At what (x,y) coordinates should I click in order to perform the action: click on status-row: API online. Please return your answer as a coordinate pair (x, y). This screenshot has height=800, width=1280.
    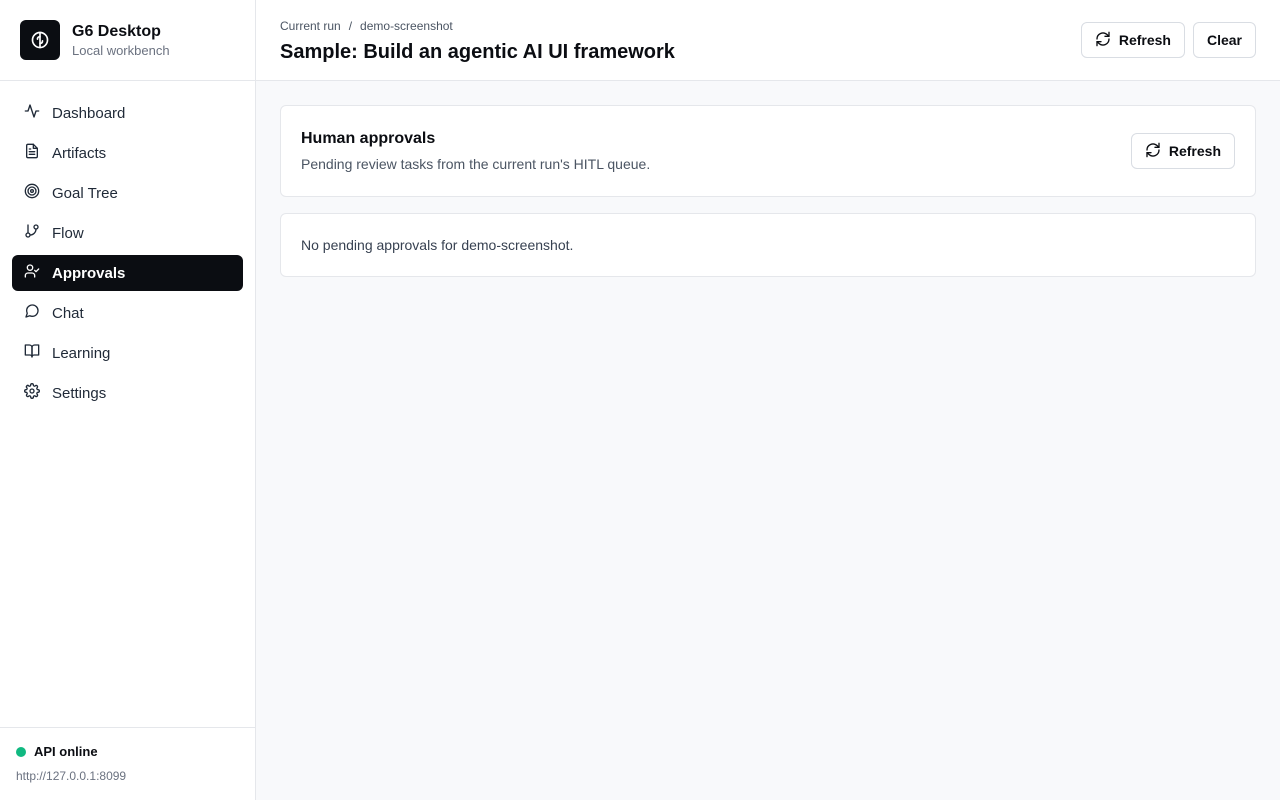
    Looking at the image, I should click on (127, 751).